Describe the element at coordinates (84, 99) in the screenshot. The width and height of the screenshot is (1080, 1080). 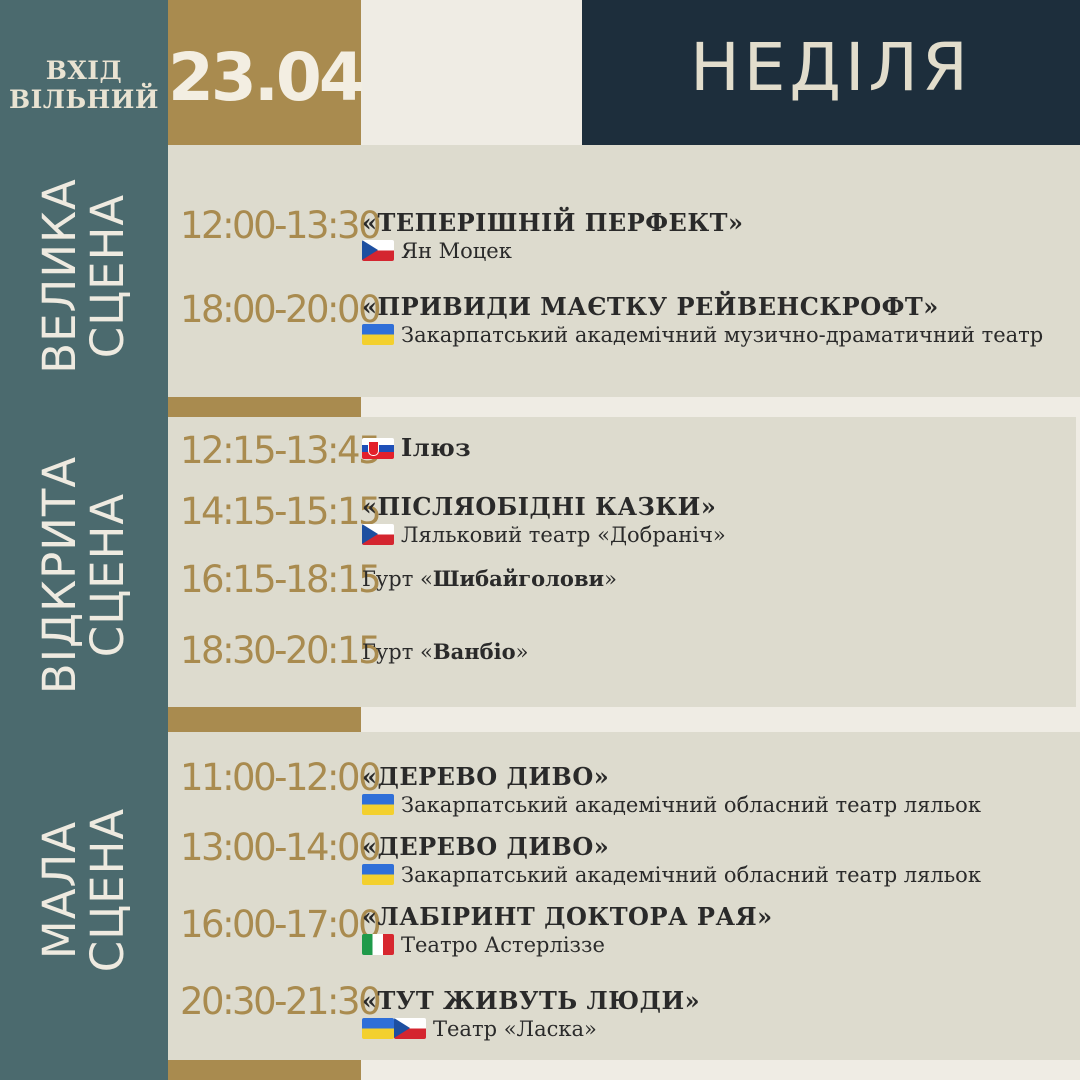
I see `free-entry-line2: ВІЛЬНИЙ` at that location.